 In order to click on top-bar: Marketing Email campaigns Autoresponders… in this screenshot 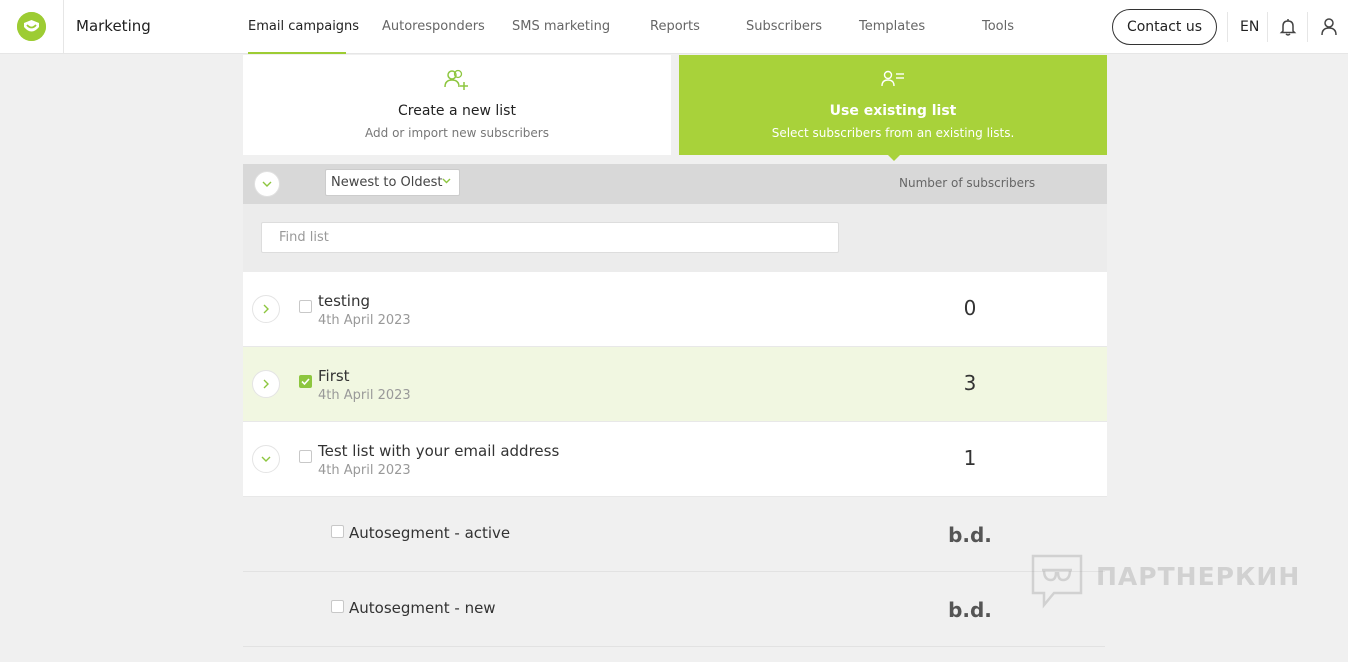, I will do `click(674, 27)`.